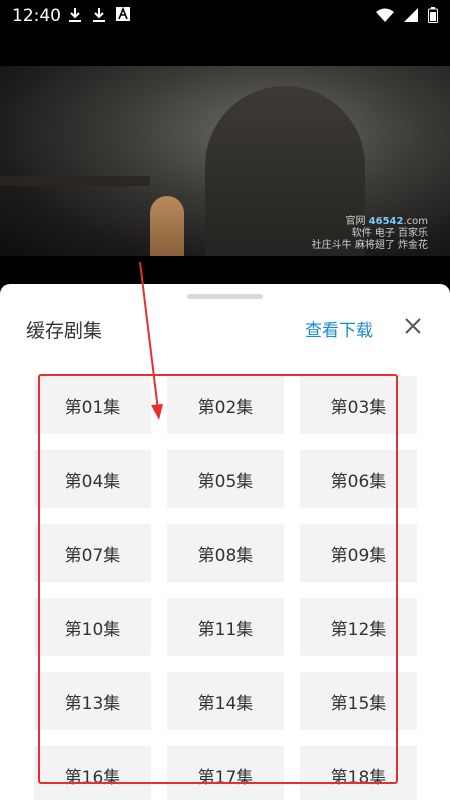  I want to click on close-icon, so click(413, 326).